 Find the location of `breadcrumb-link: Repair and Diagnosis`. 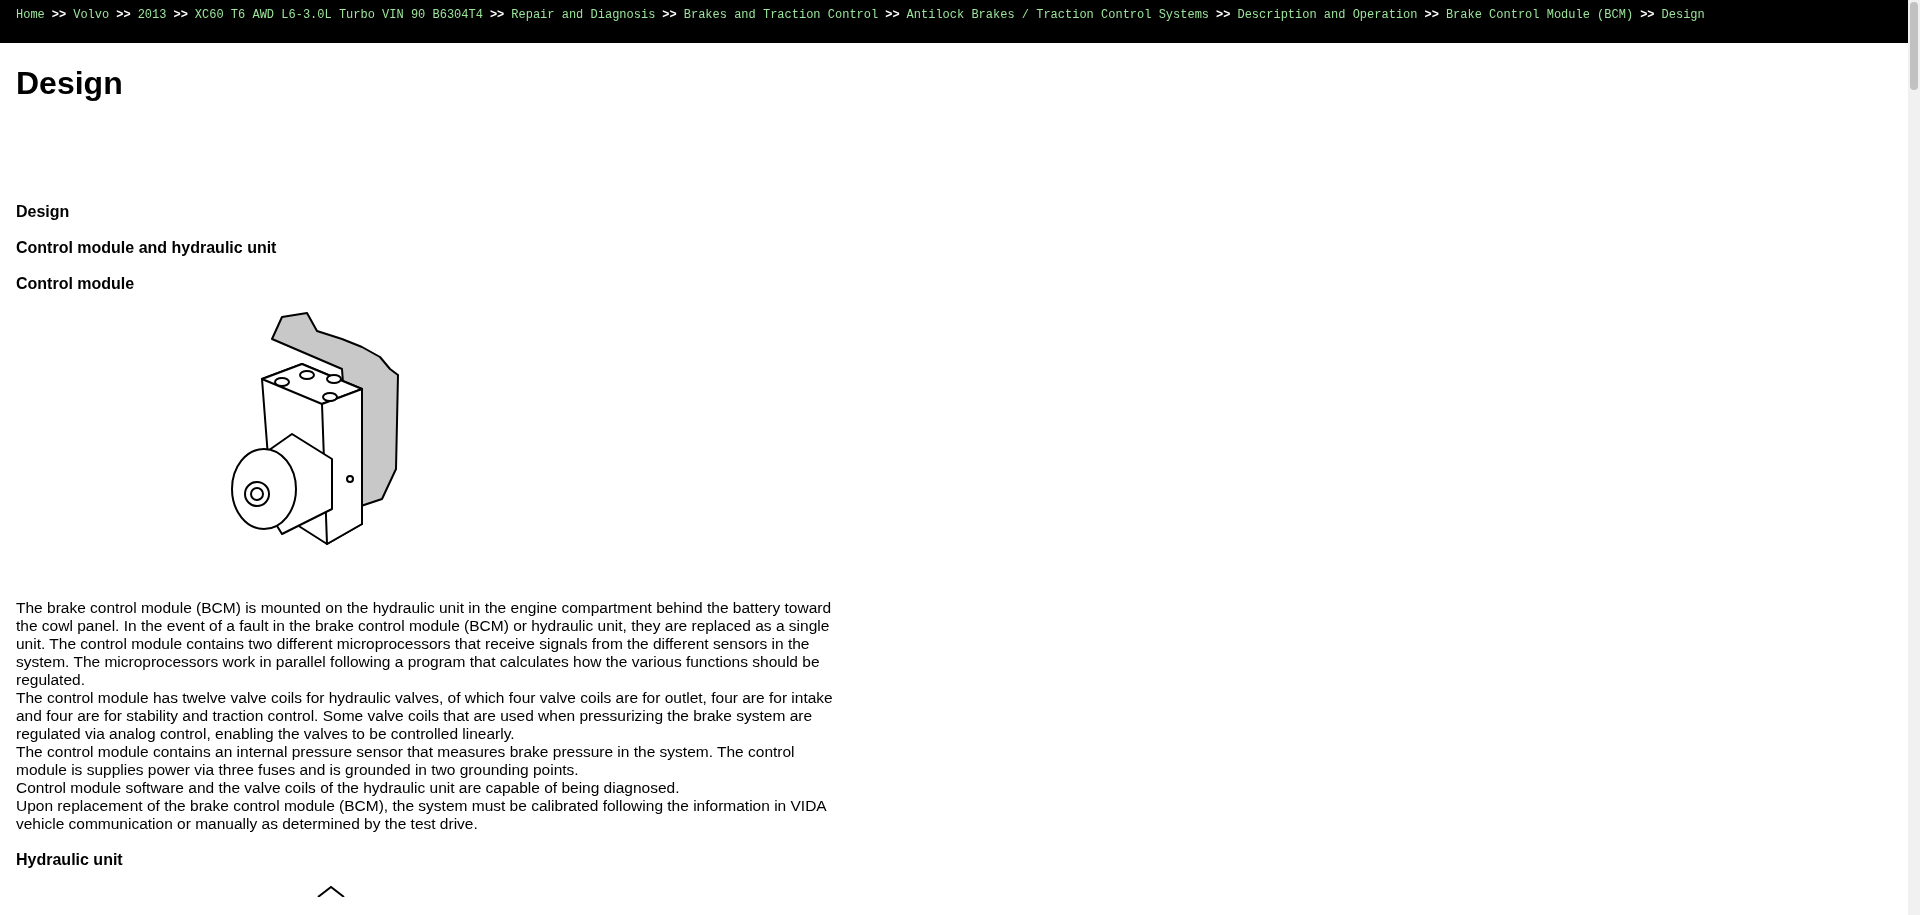

breadcrumb-link: Repair and Diagnosis is located at coordinates (583, 15).